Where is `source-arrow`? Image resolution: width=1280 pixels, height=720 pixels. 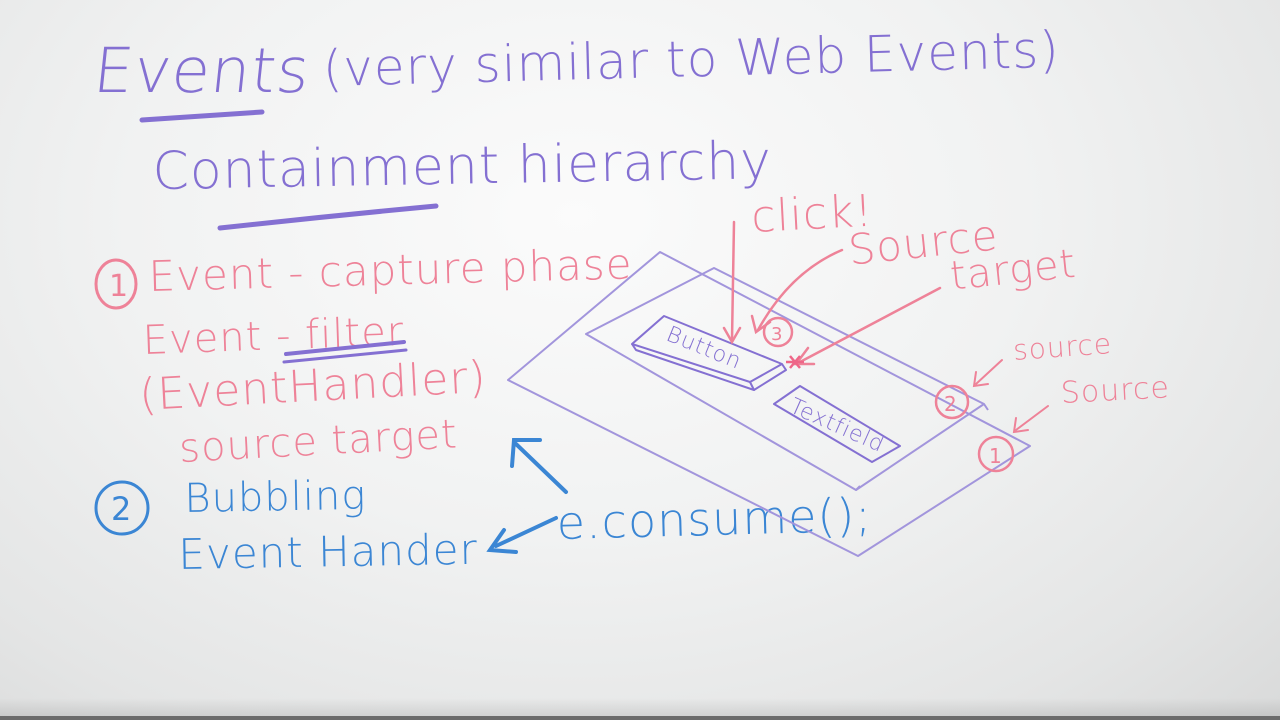
source-arrow is located at coordinates (797, 291).